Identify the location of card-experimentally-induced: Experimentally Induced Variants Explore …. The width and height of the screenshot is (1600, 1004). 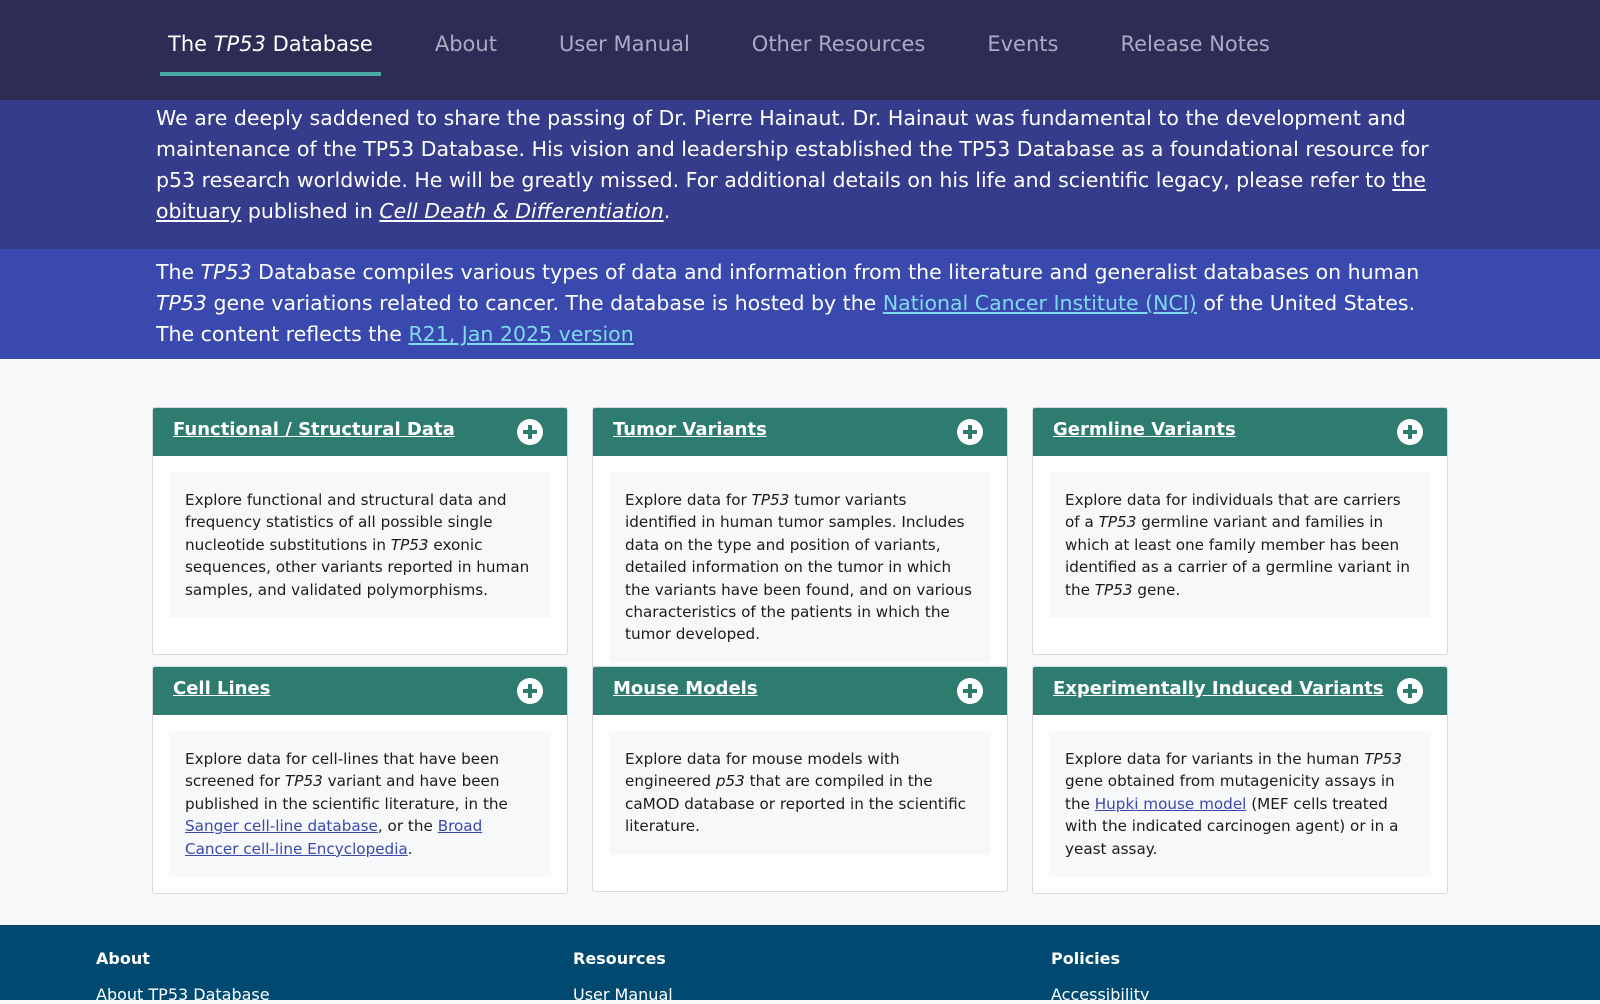
(1240, 780).